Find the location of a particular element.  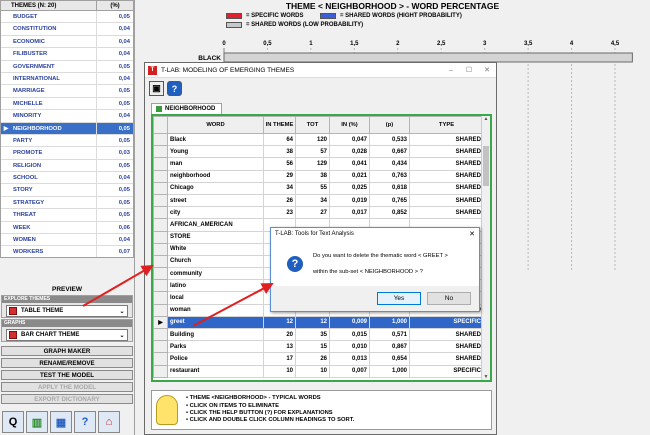

rename-remove-button: RENAME/REMOVE is located at coordinates (67, 363).